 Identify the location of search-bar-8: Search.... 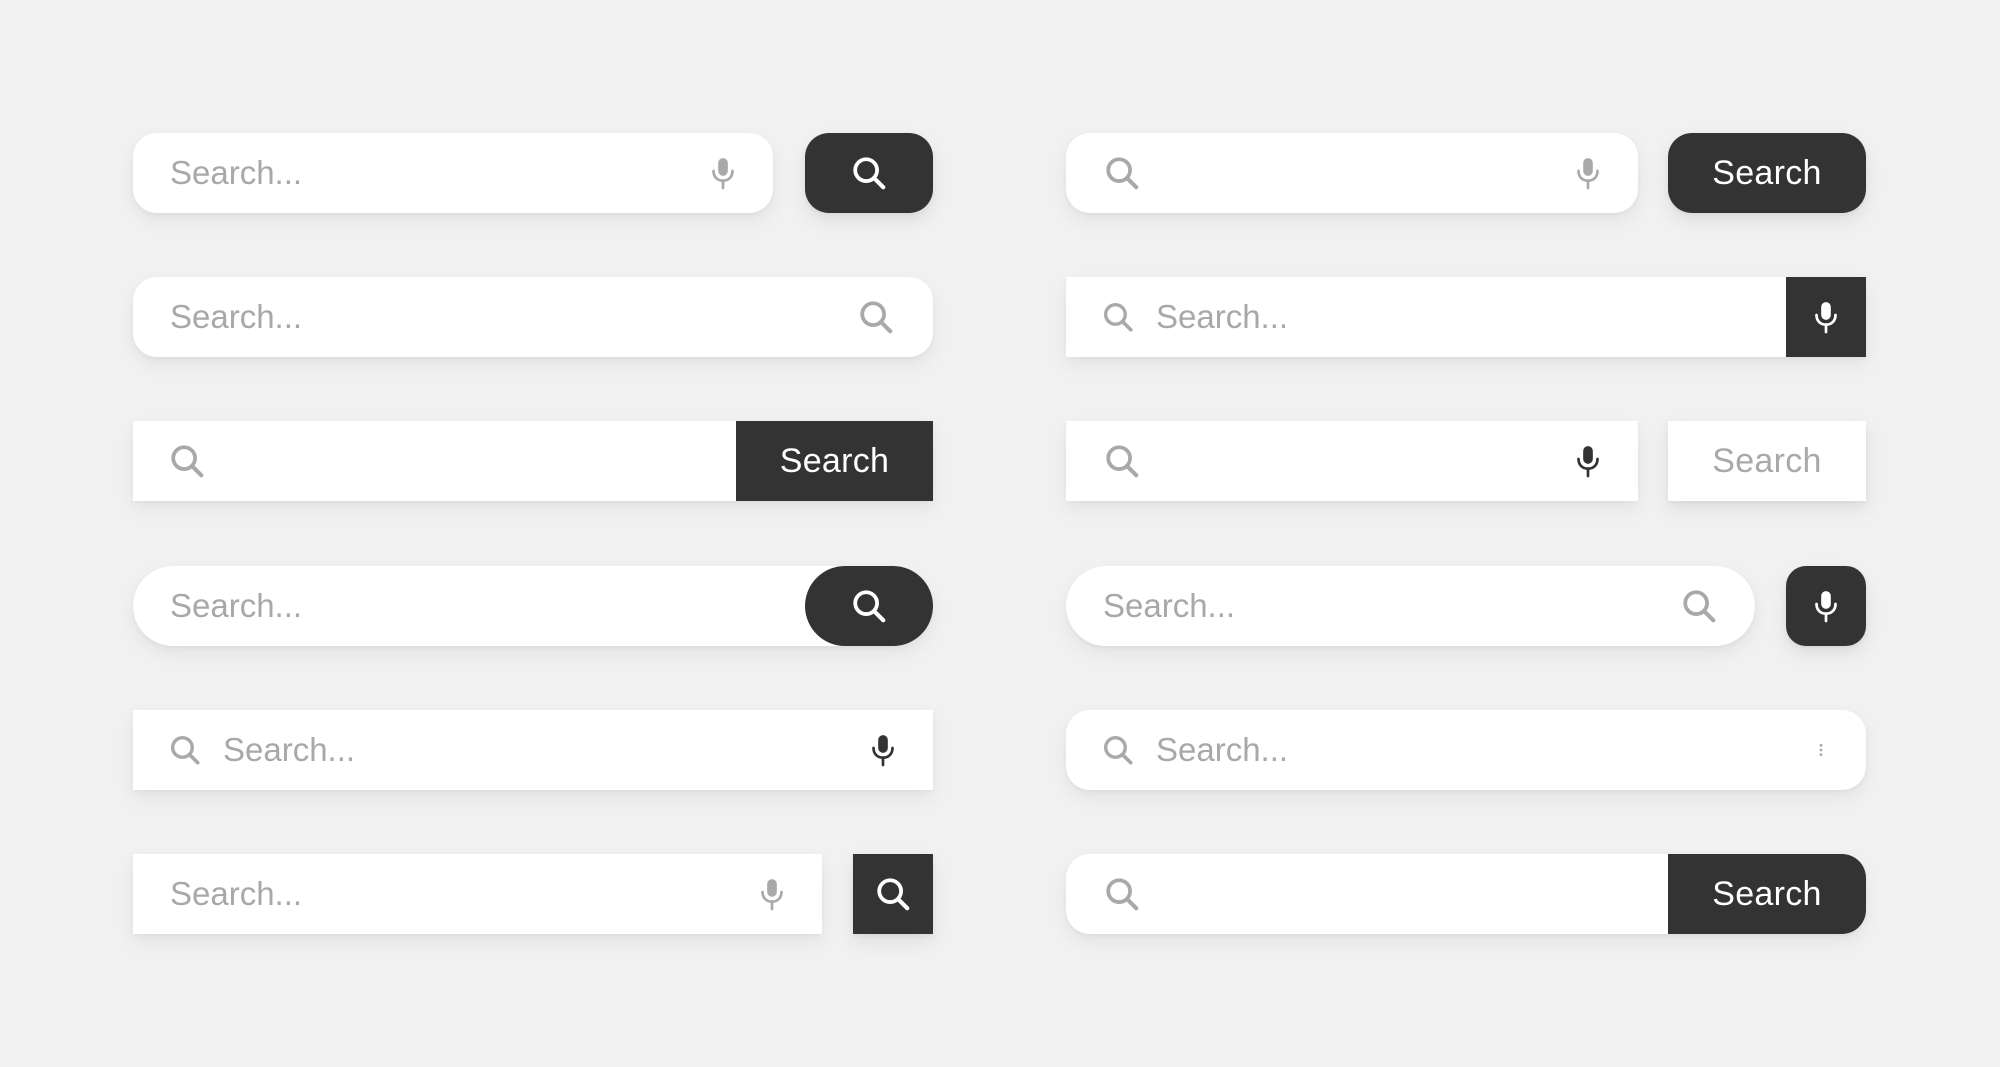
(1466, 317).